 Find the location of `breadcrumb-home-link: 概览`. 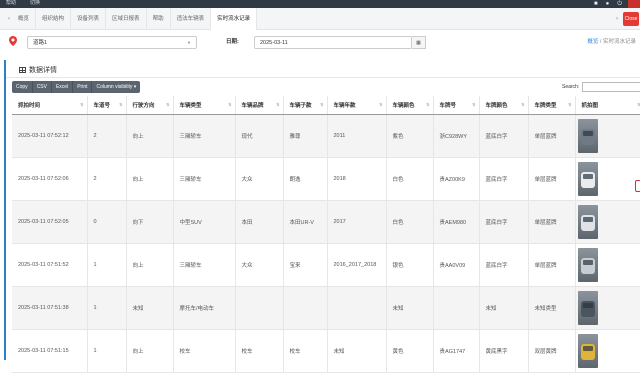

breadcrumb-home-link: 概览 is located at coordinates (592, 42).